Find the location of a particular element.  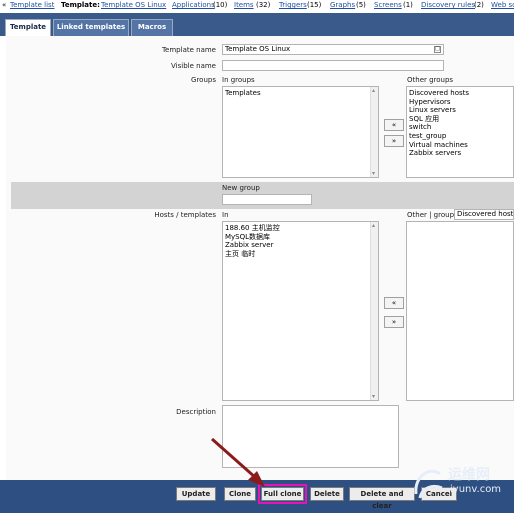

watermark-url: iyunv.com is located at coordinates (476, 489).